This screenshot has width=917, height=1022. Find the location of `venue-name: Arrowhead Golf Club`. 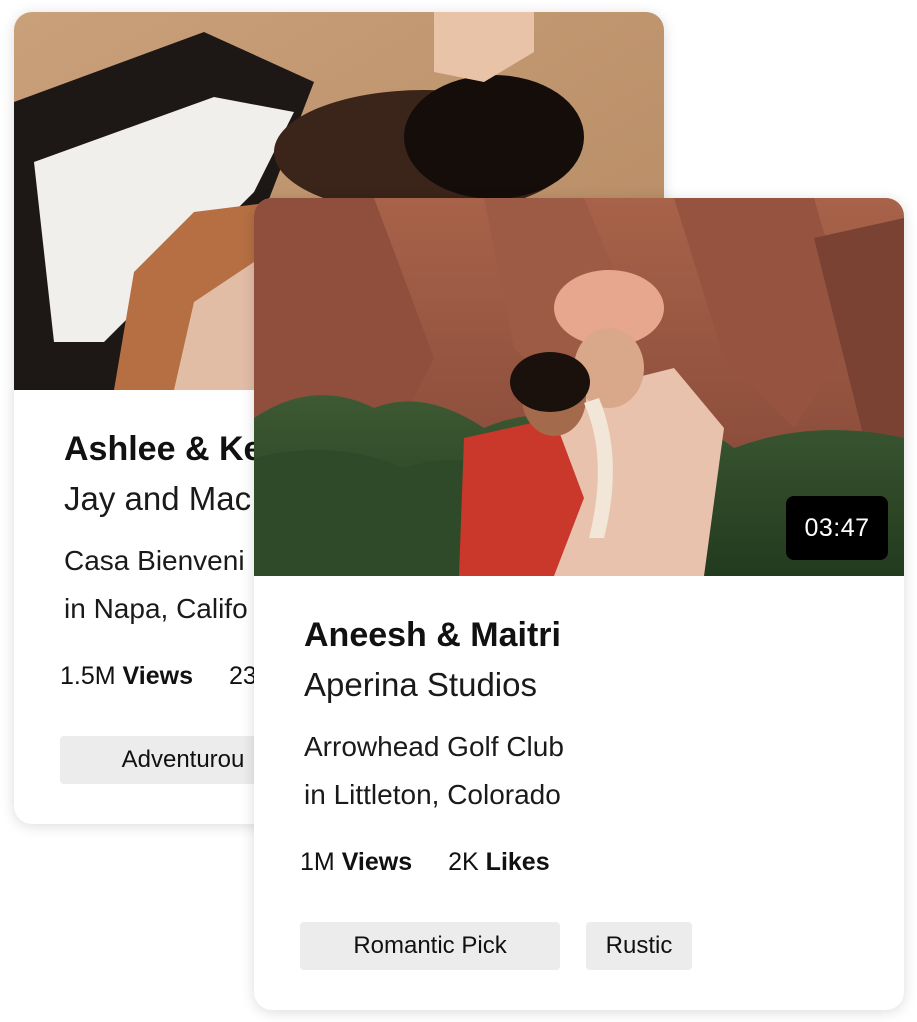

venue-name: Arrowhead Golf Club is located at coordinates (434, 746).